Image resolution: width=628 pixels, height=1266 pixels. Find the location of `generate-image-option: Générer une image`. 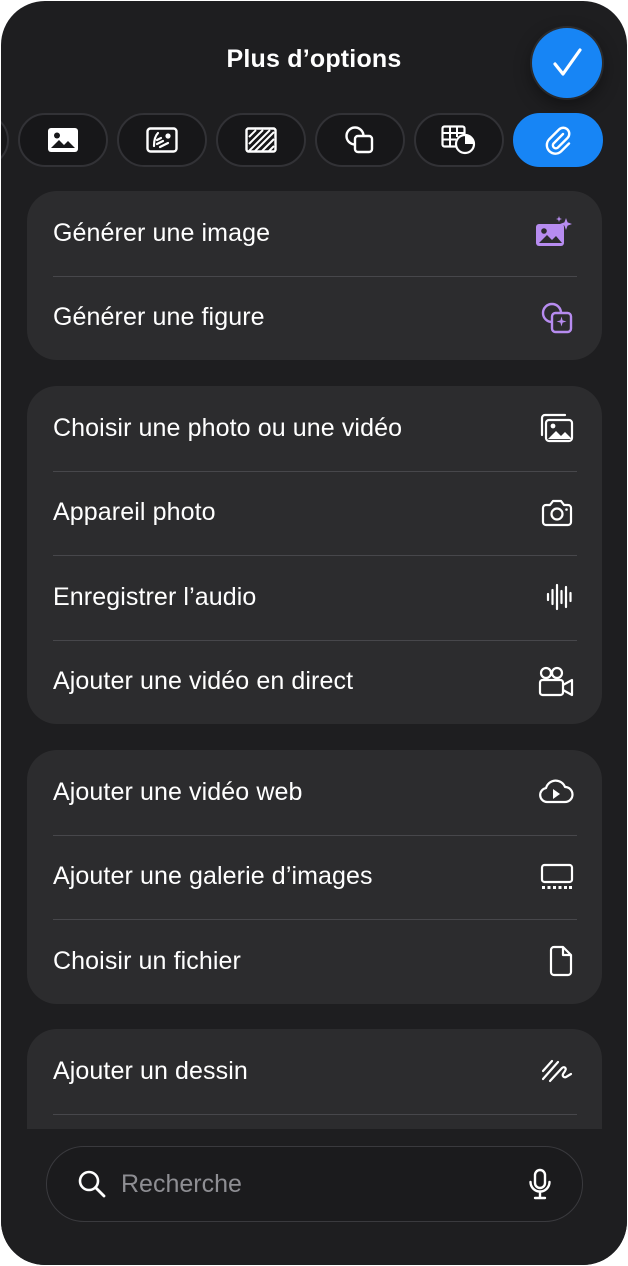

generate-image-option: Générer une image is located at coordinates (314, 233).